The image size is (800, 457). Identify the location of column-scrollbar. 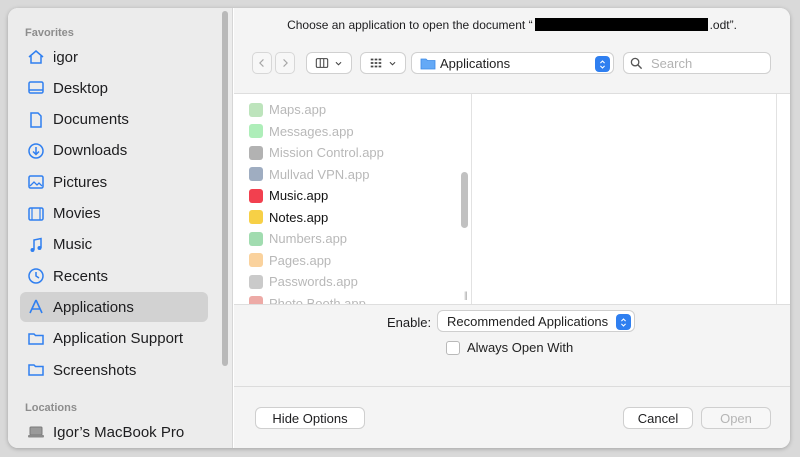
(464, 200).